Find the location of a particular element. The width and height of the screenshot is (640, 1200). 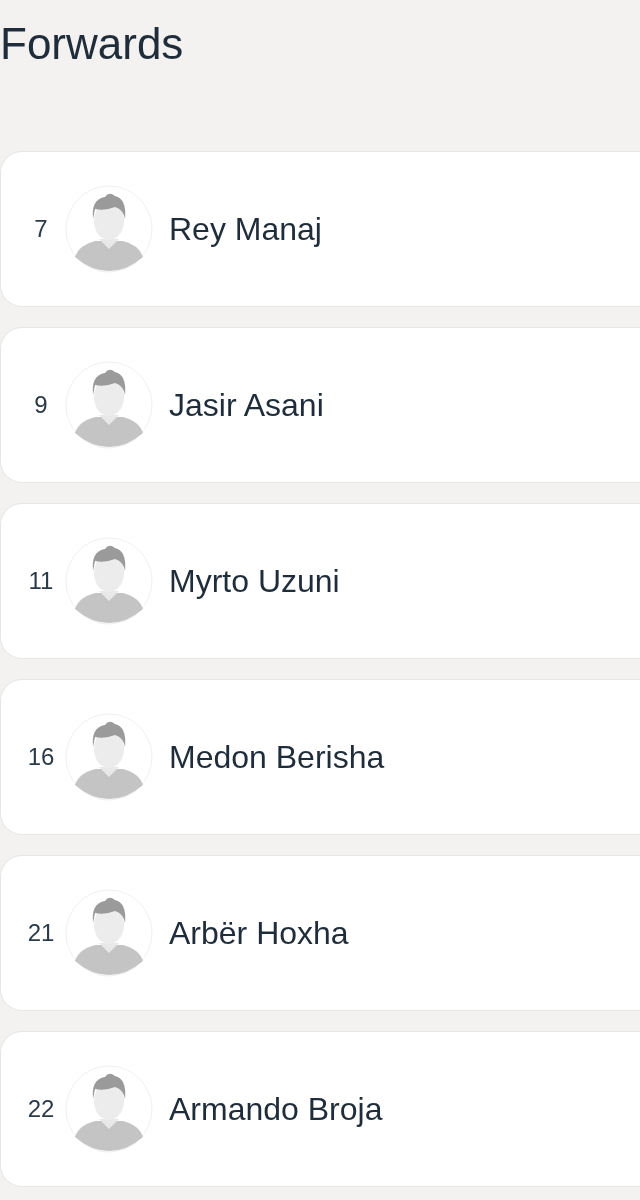

player-card: 7 Rey Manaj is located at coordinates (320, 229).